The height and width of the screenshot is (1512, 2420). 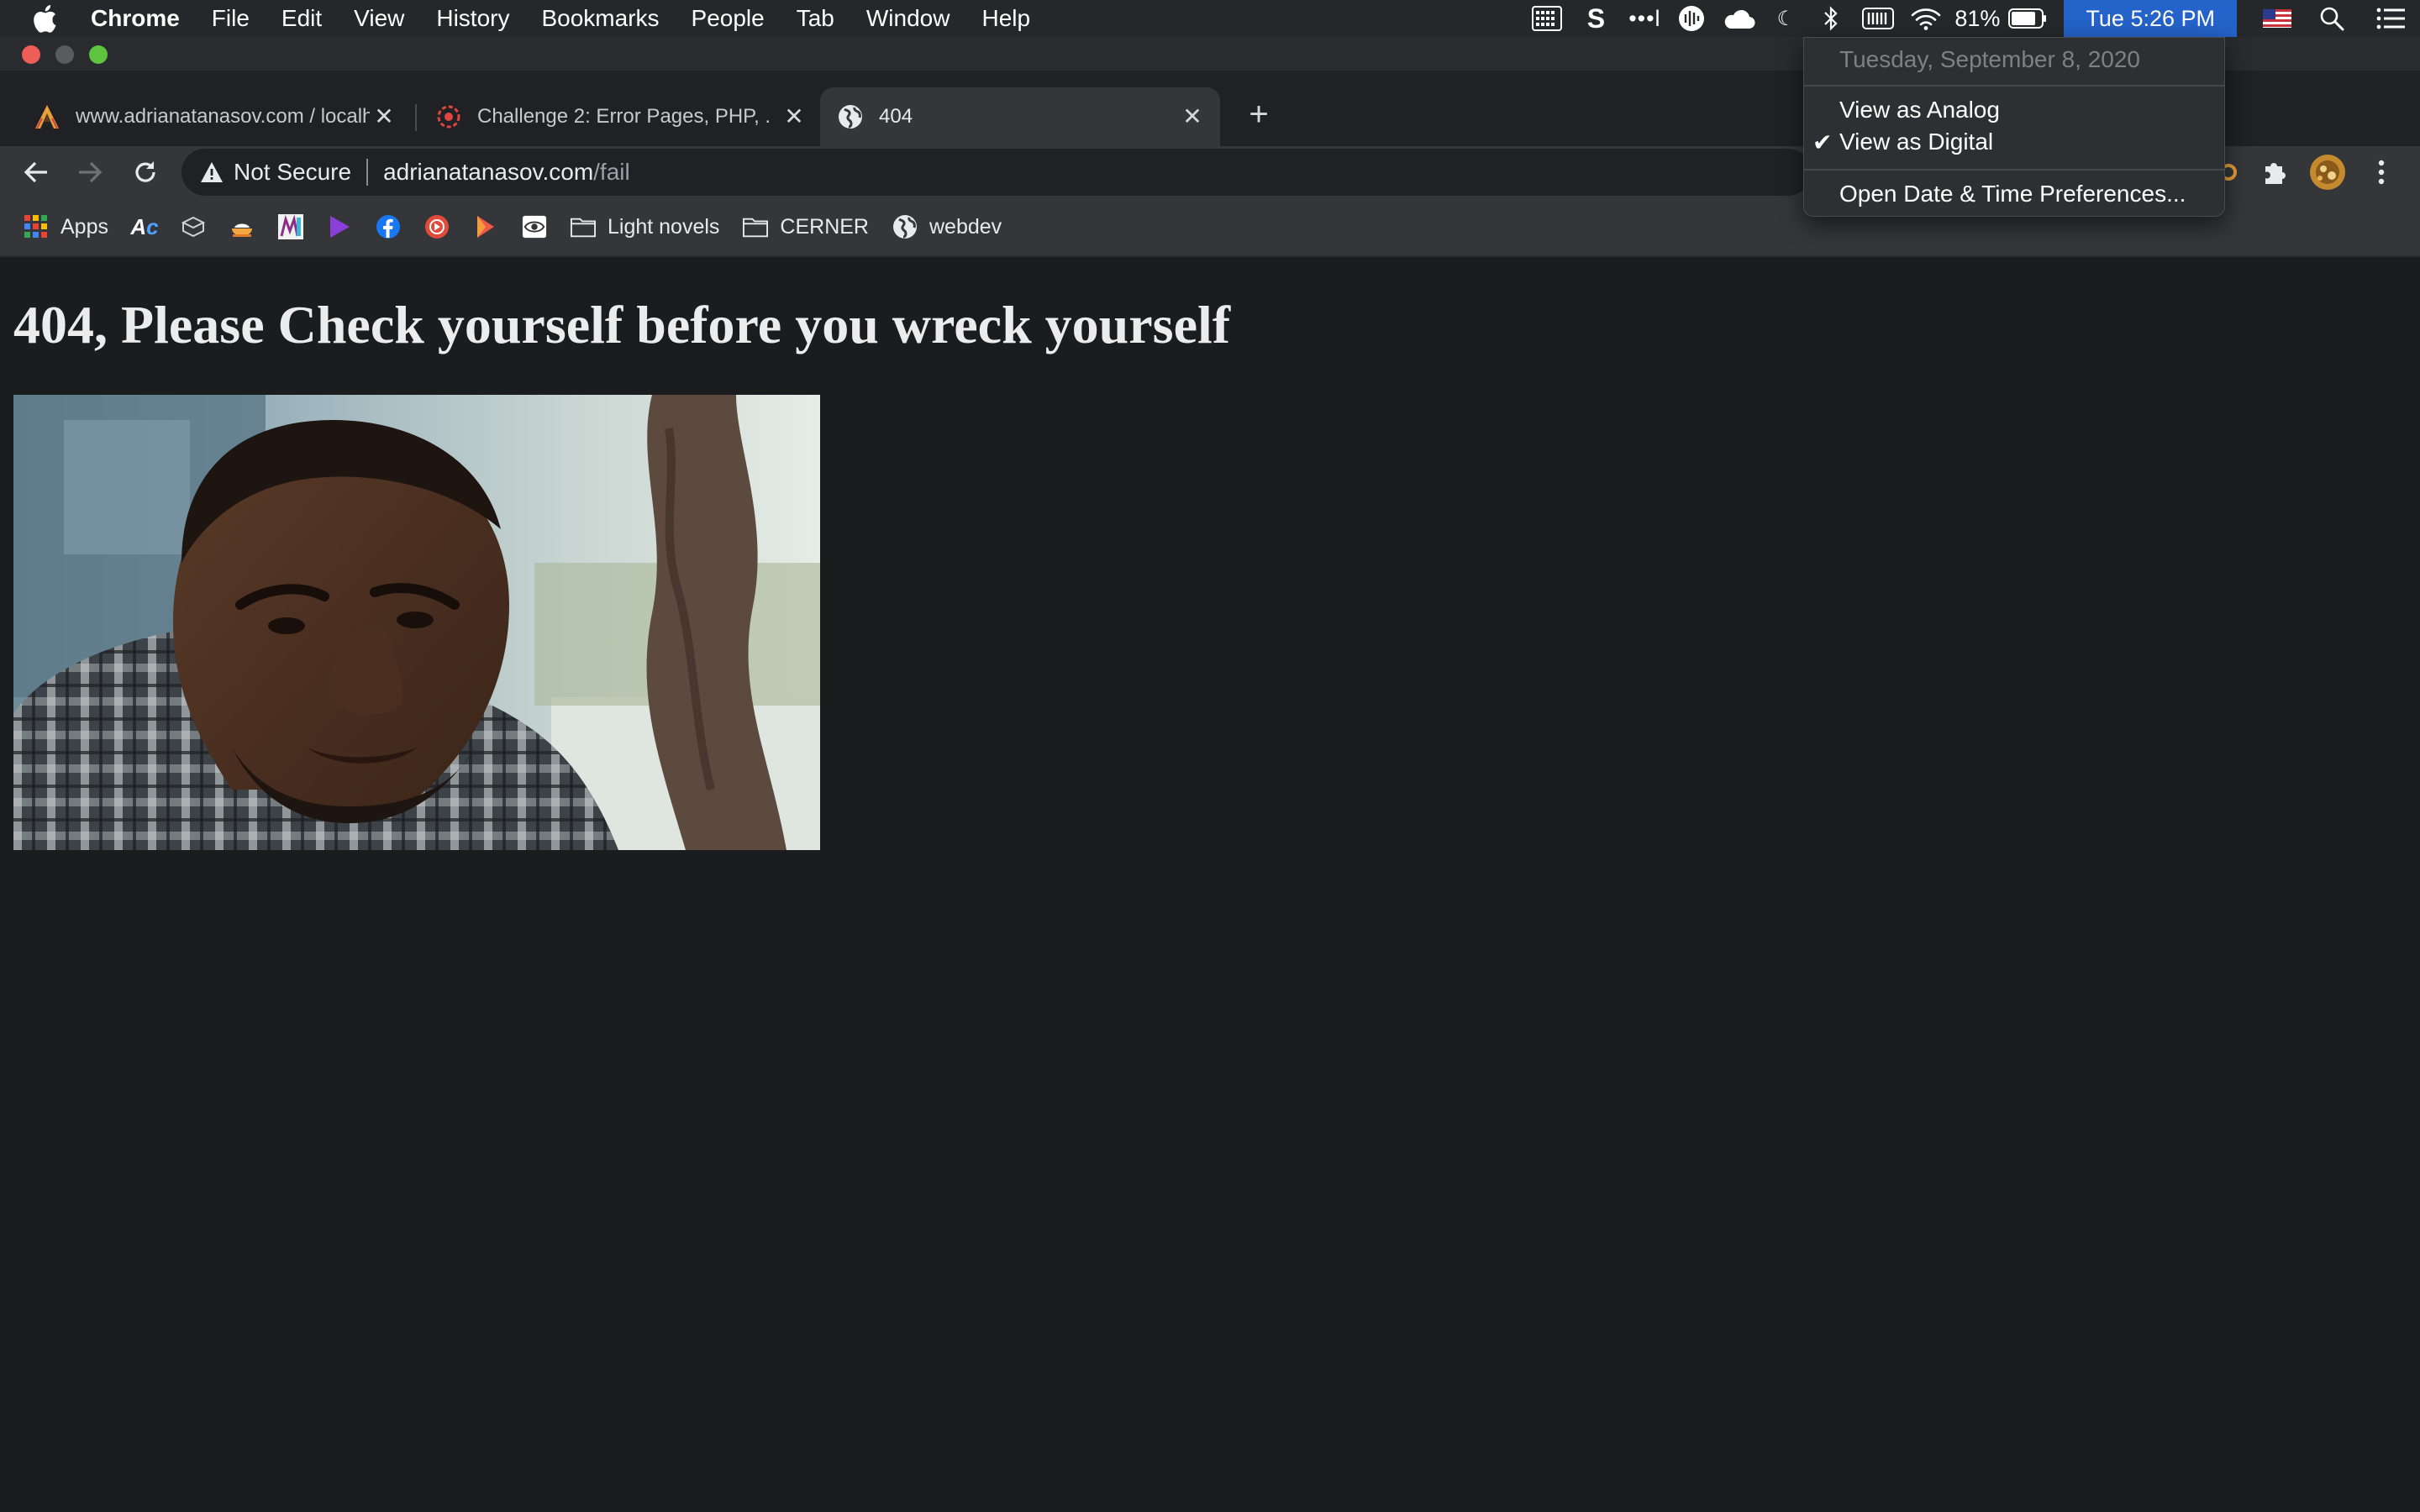 What do you see at coordinates (64, 54) in the screenshot?
I see `window-minimize-button` at bounding box center [64, 54].